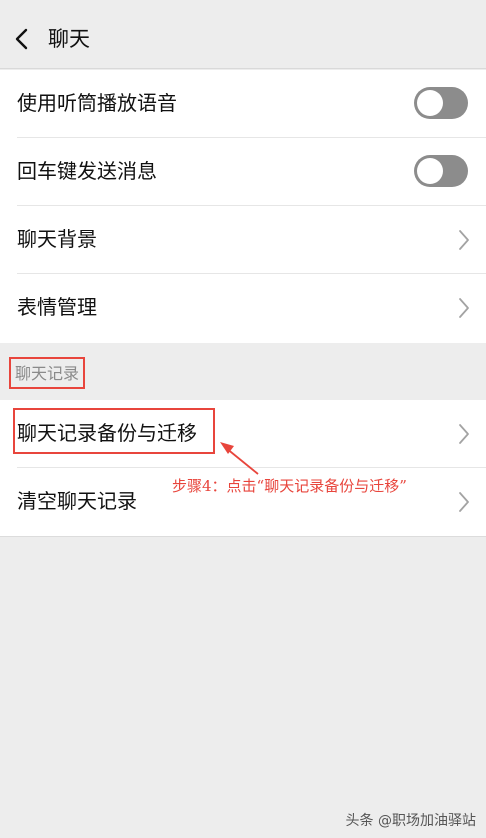  I want to click on page-title: 聊天, so click(69, 39).